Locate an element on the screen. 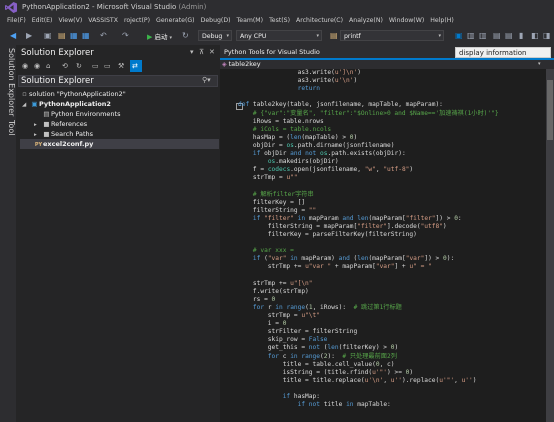 The image size is (554, 422). start-button: ▶ 启动 ▾ is located at coordinates (159, 36).